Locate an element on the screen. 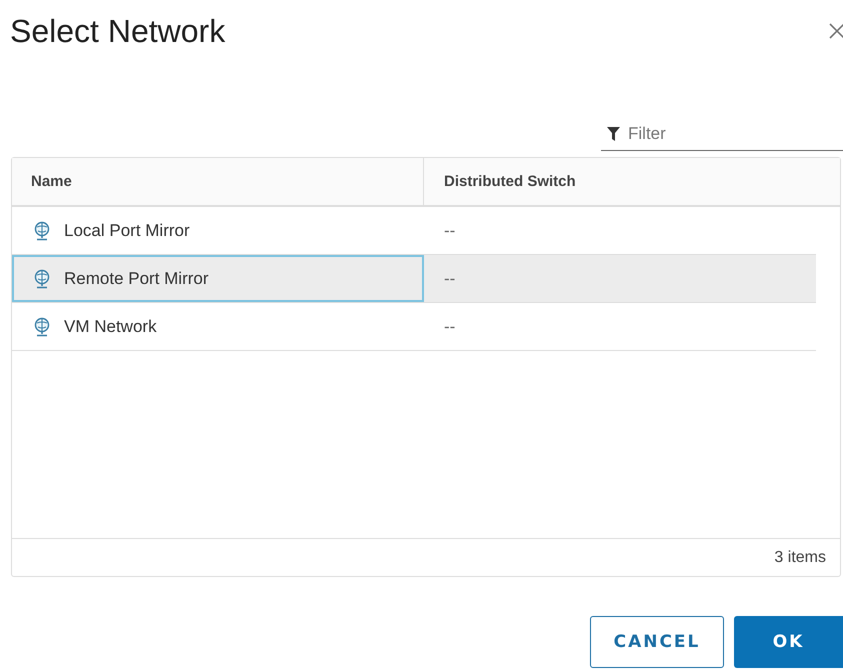 The width and height of the screenshot is (843, 672). close-icon is located at coordinates (836, 31).